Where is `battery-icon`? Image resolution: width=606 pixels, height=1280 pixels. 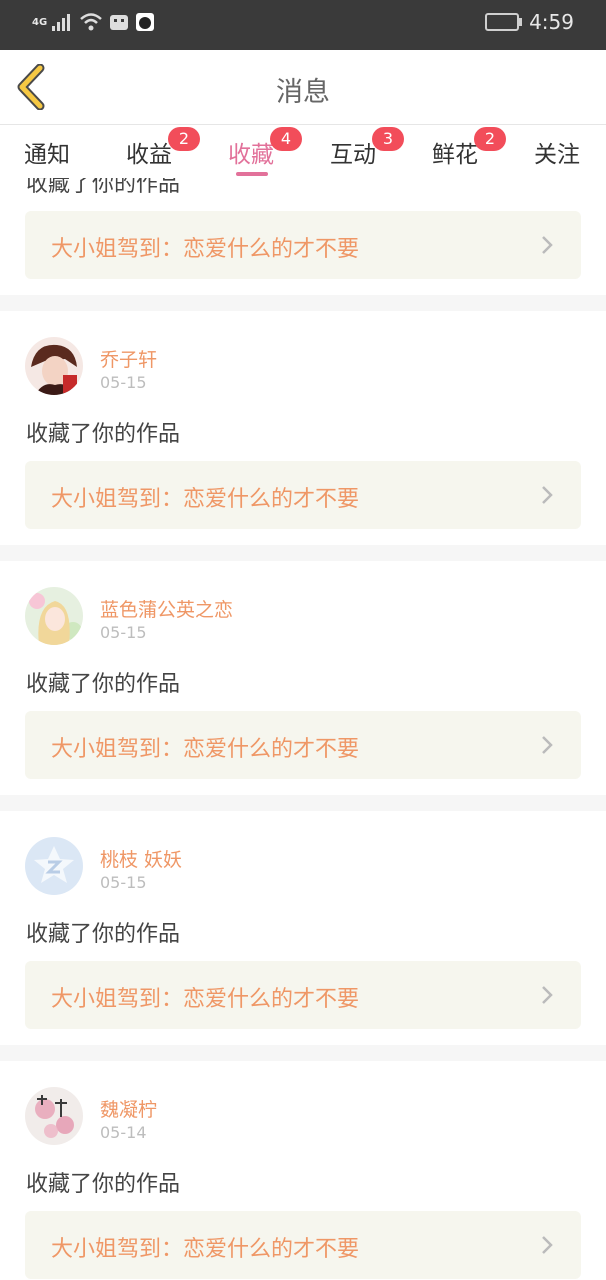
battery-icon is located at coordinates (504, 22).